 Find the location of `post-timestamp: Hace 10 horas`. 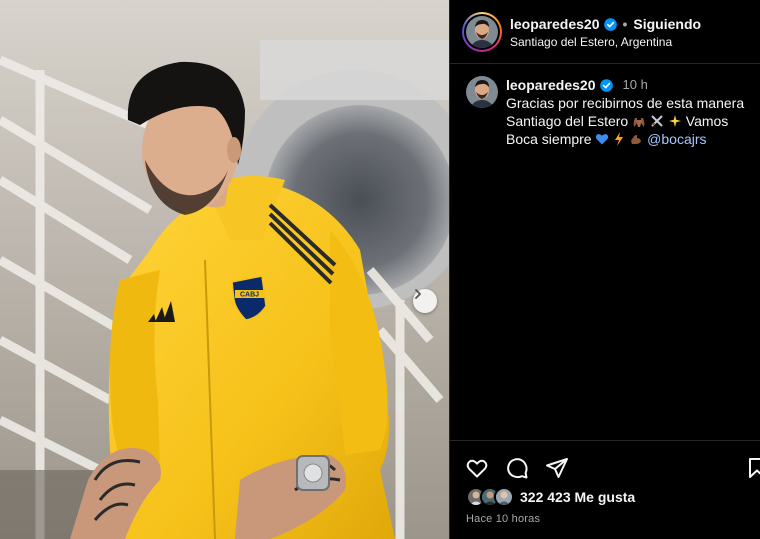

post-timestamp: Hace 10 horas is located at coordinates (503, 519).